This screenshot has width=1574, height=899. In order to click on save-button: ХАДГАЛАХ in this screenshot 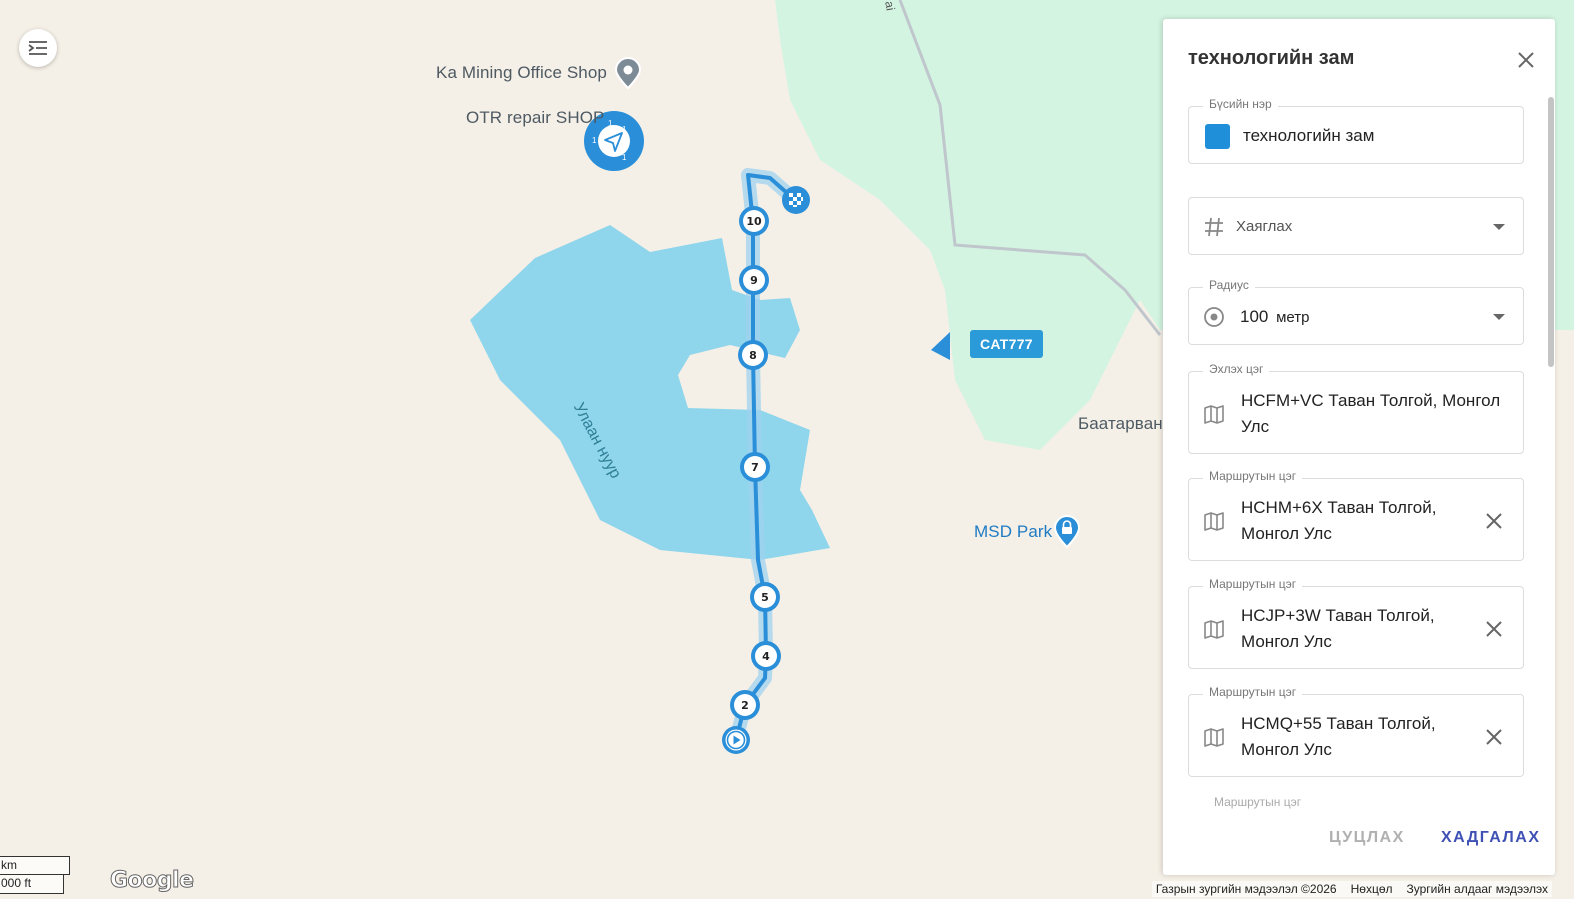, I will do `click(1490, 838)`.